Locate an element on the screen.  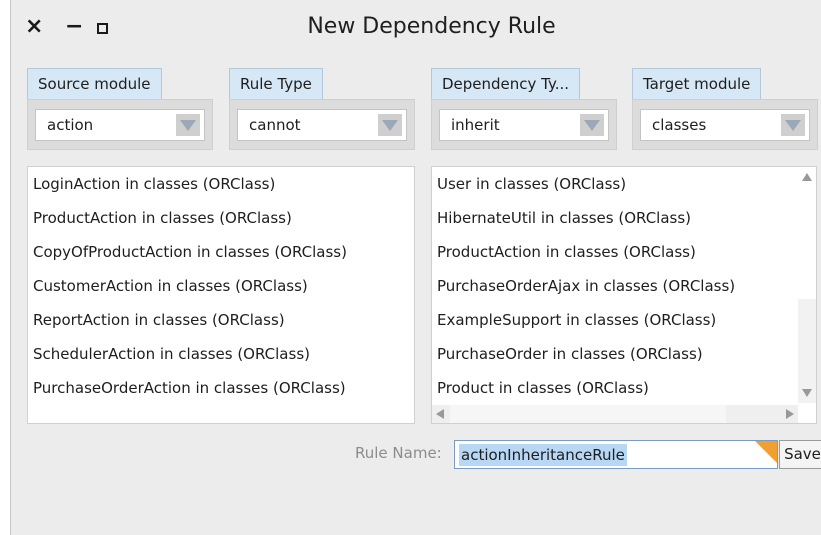
target-module-panel: classes is located at coordinates (725, 124).